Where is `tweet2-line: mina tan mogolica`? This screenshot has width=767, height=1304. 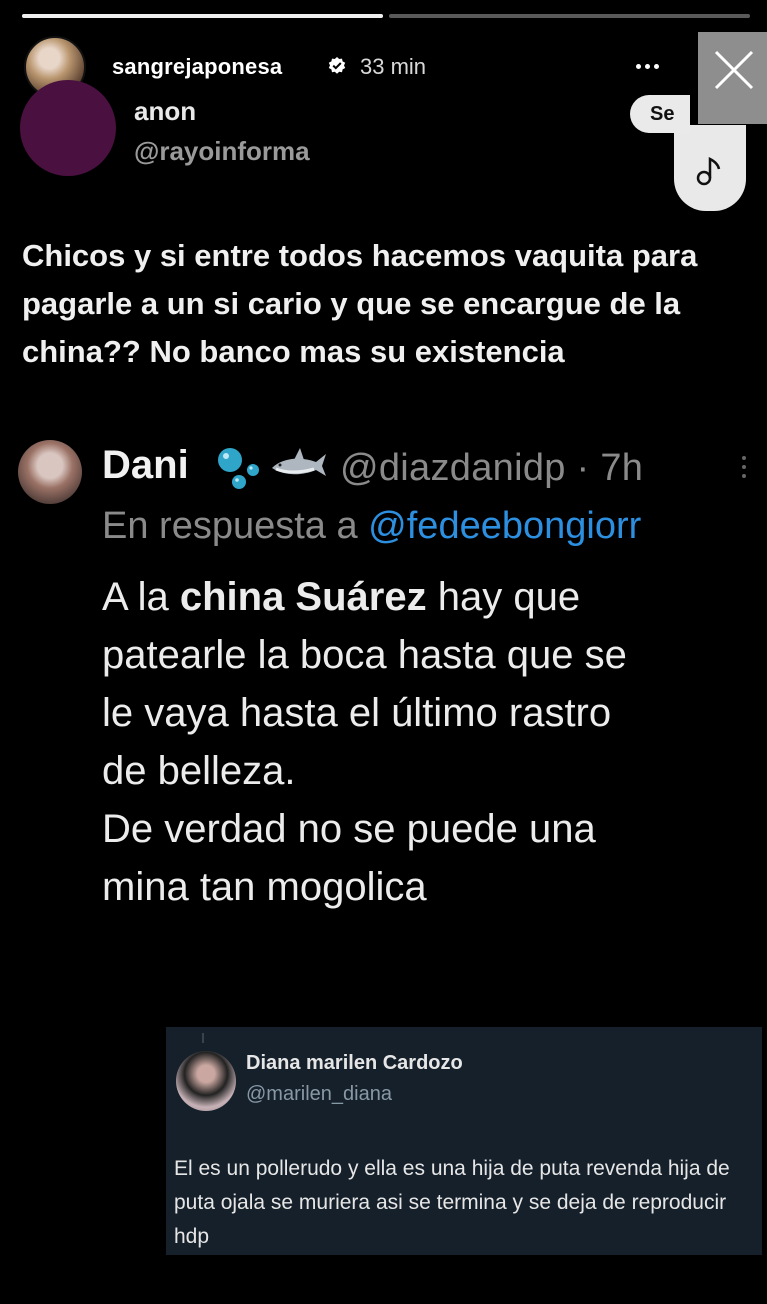 tweet2-line: mina tan mogolica is located at coordinates (264, 887).